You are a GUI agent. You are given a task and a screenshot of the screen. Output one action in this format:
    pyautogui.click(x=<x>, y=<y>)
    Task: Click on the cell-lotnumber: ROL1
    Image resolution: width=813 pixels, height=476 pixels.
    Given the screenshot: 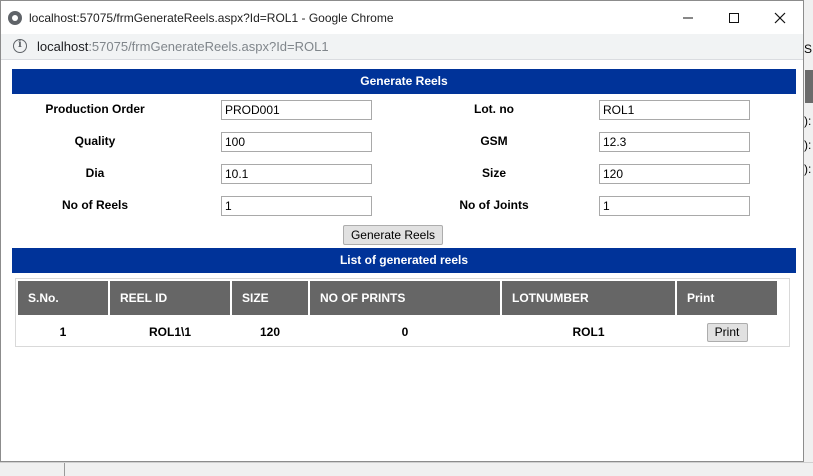 What is the action you would take?
    pyautogui.click(x=588, y=332)
    